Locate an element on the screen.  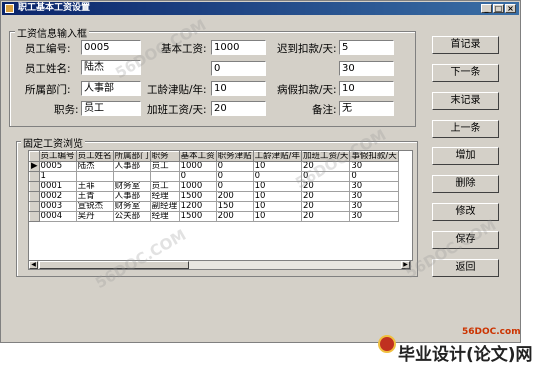
column-header: 员工编号 is located at coordinates (57, 156).